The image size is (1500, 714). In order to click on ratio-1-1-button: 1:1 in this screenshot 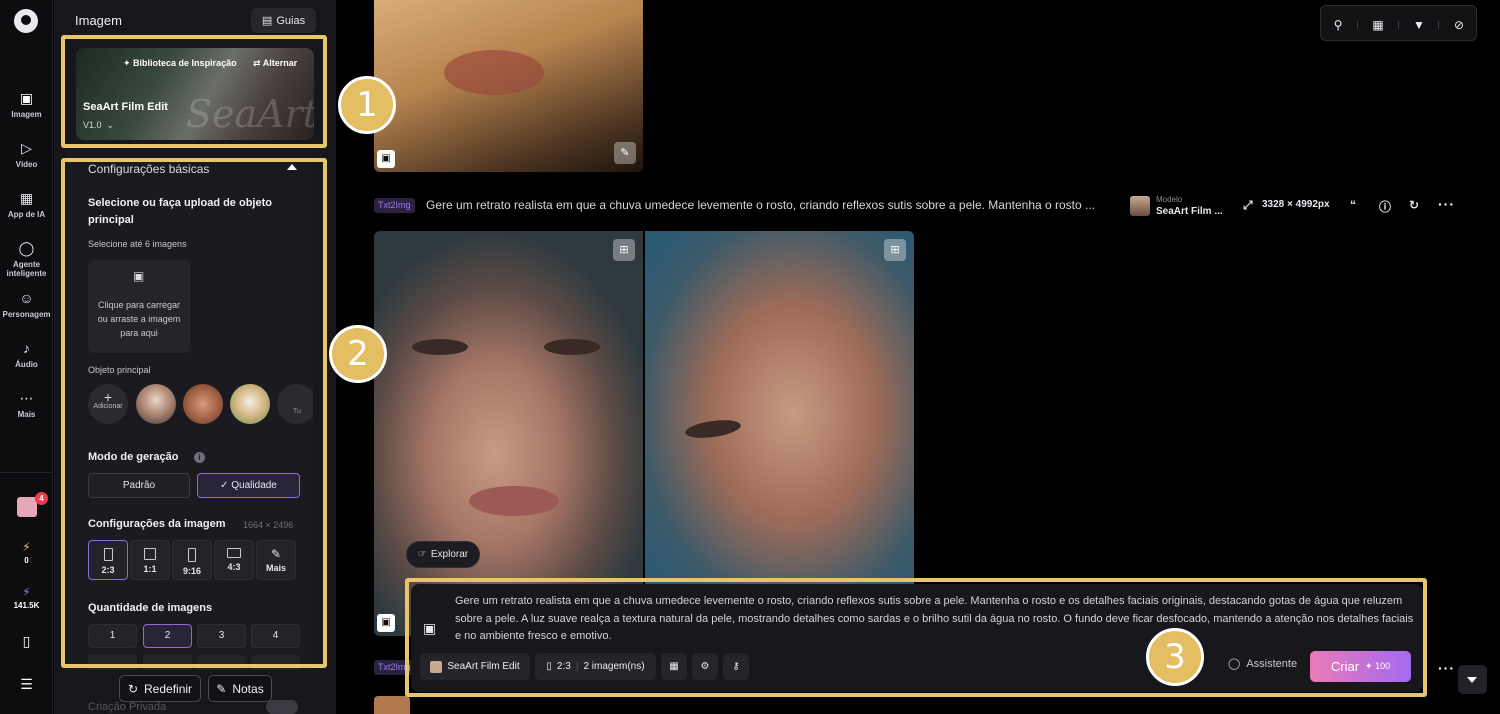, I will do `click(150, 560)`.